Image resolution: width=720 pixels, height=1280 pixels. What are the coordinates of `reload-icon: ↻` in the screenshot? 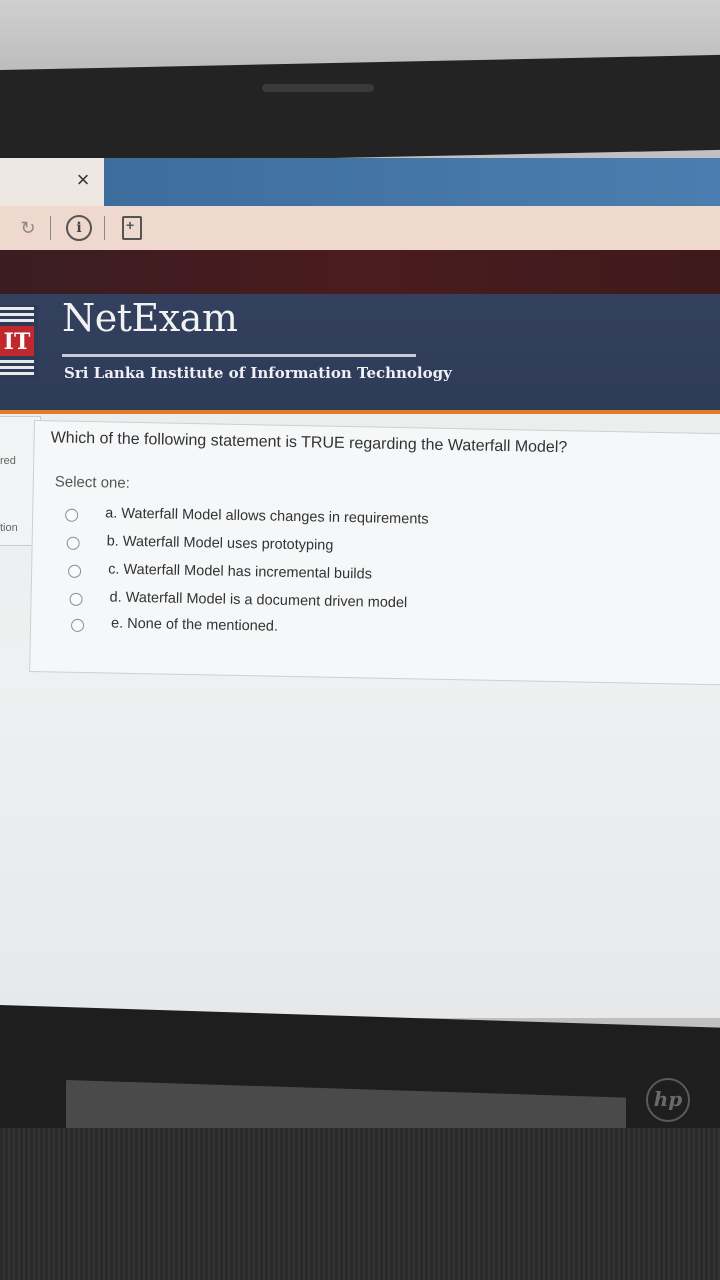 It's located at (28, 228).